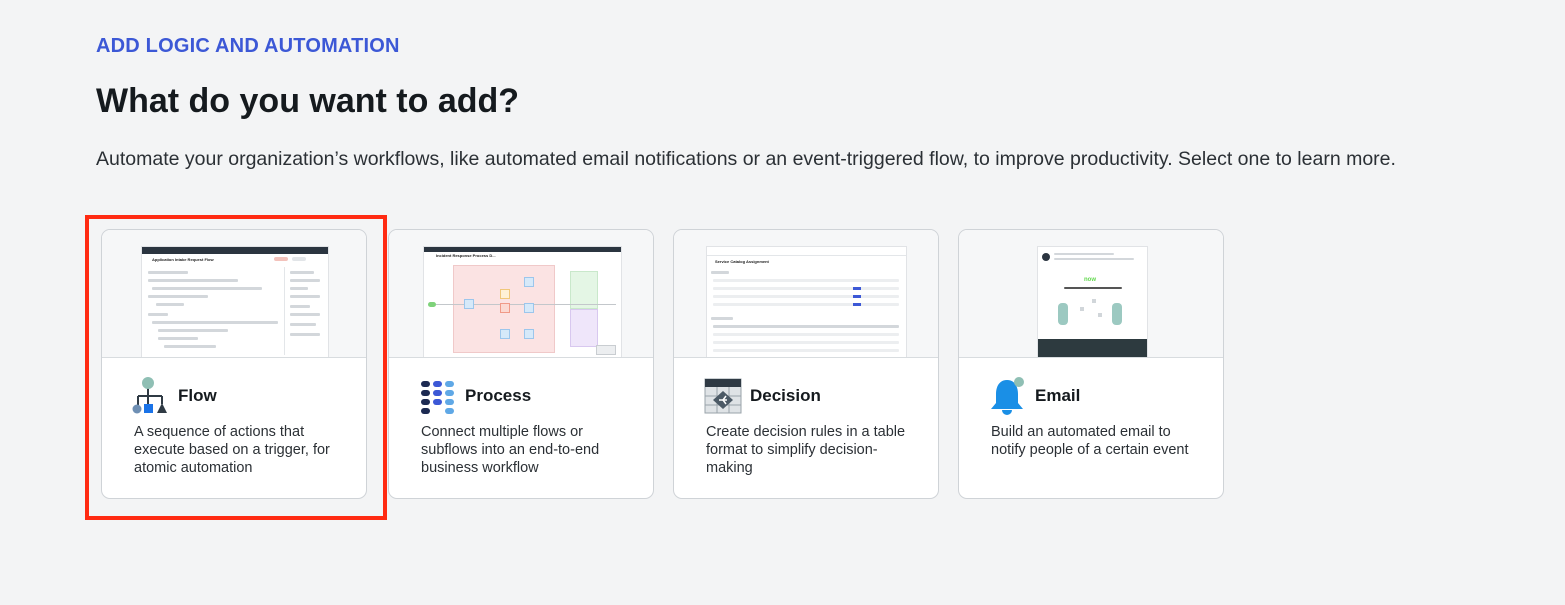 The height and width of the screenshot is (605, 1565). I want to click on flow-thumbnail-title: Application Intake Request Flow, so click(183, 259).